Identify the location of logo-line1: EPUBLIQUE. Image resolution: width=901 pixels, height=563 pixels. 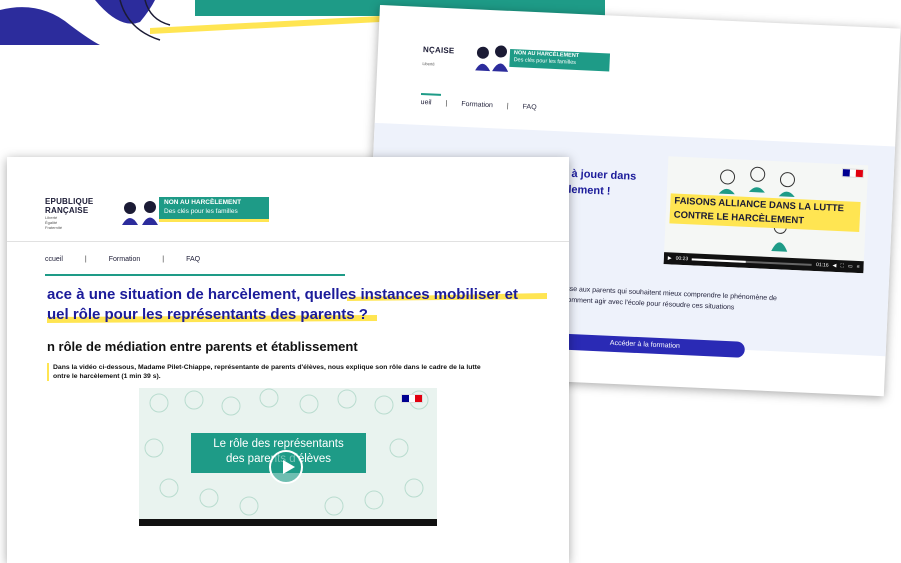
(69, 201).